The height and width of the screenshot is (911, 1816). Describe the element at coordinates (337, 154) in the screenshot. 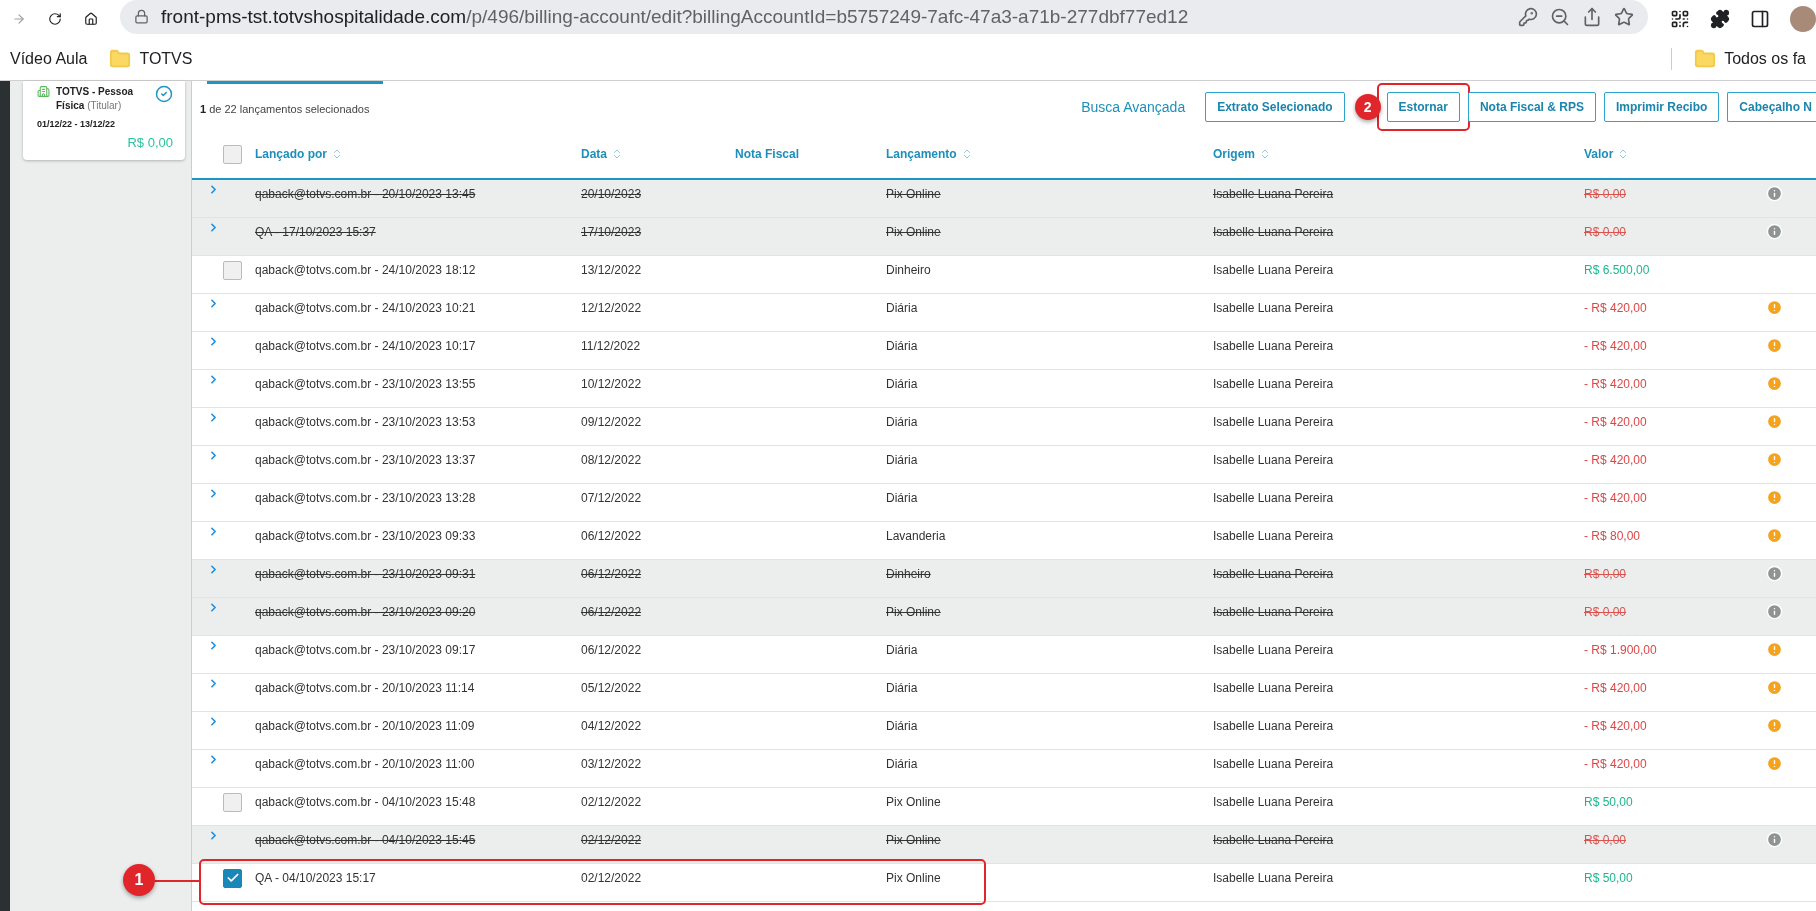

I see `sort-icon` at that location.